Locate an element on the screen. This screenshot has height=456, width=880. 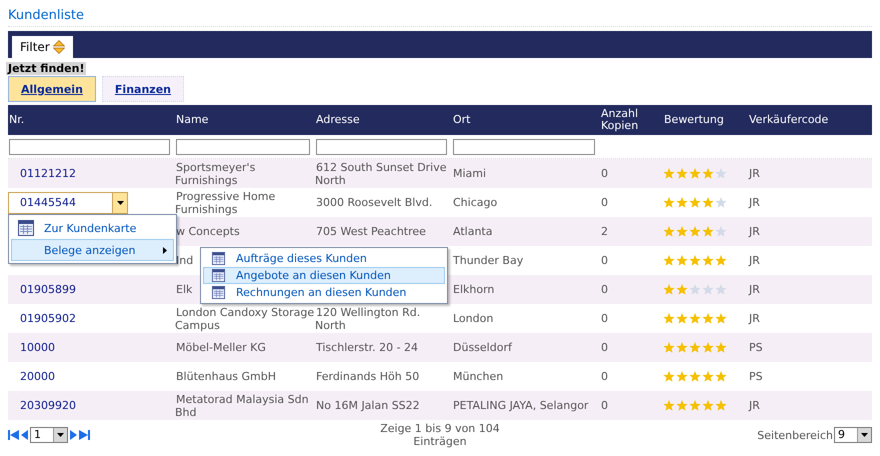
table-cell: 3000 Roosevelt Blvd. is located at coordinates (373, 202).